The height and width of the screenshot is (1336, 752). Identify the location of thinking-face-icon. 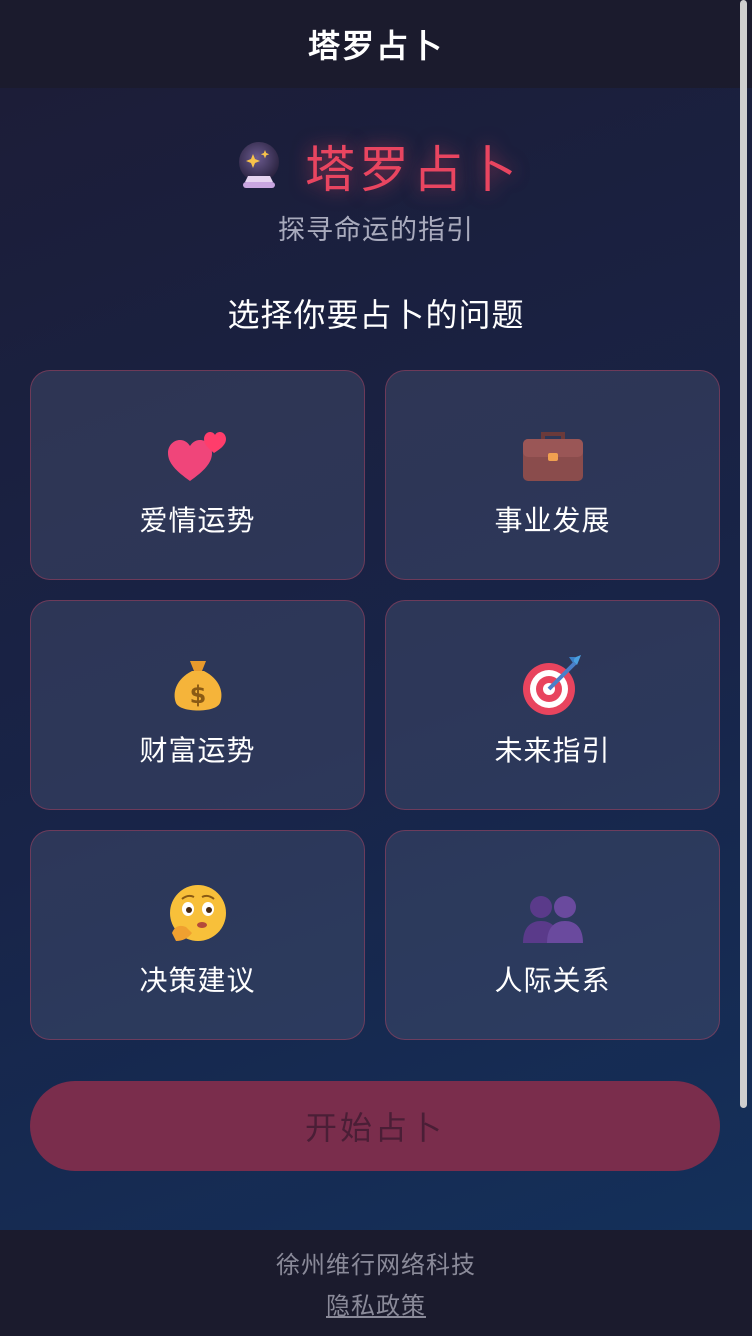
(197, 913).